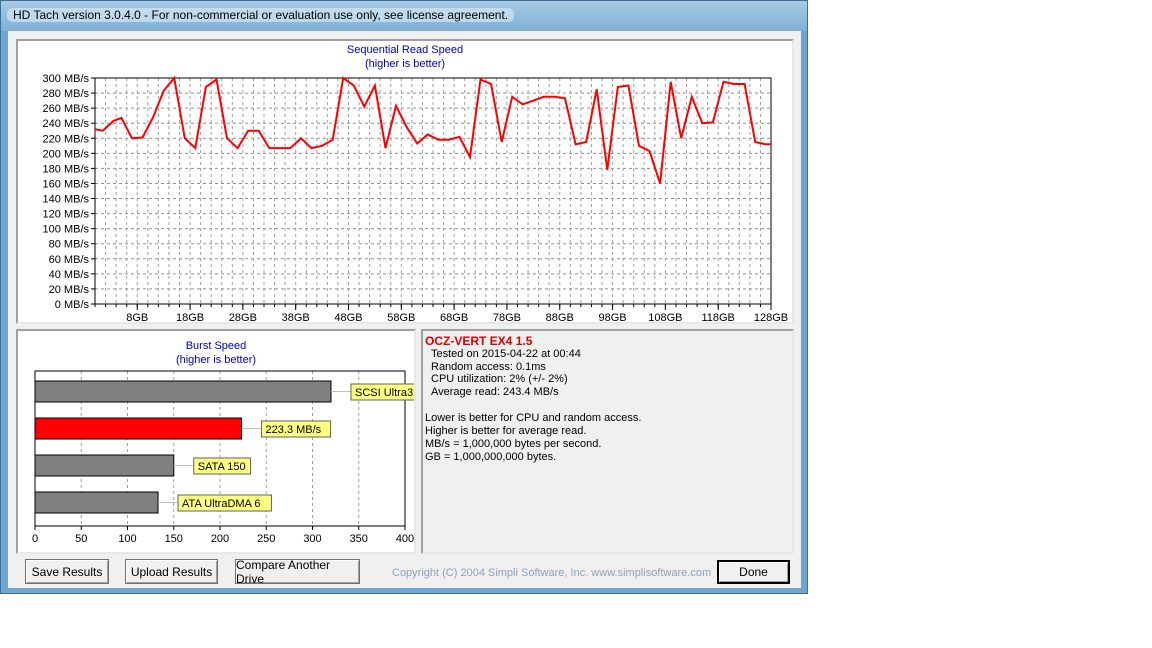 The height and width of the screenshot is (648, 1152). What do you see at coordinates (771, 317) in the screenshot?
I see `x-tick-label: 128GB` at bounding box center [771, 317].